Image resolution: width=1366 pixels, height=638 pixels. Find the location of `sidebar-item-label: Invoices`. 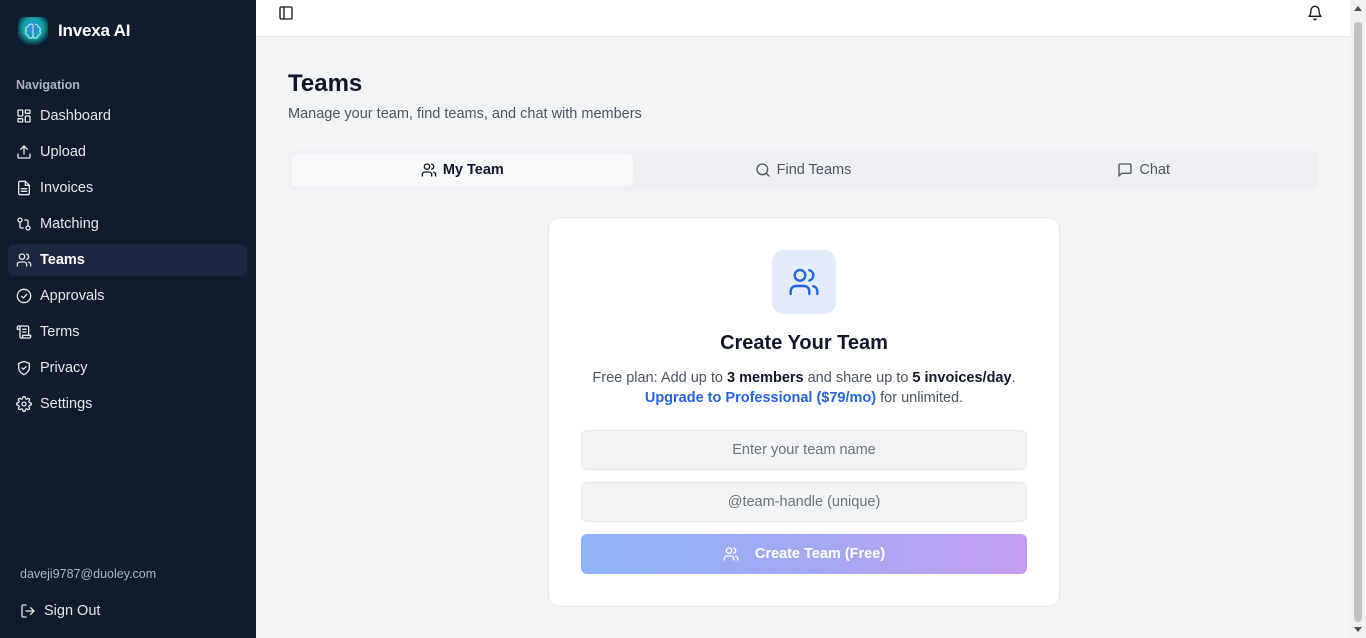

sidebar-item-label: Invoices is located at coordinates (67, 188).